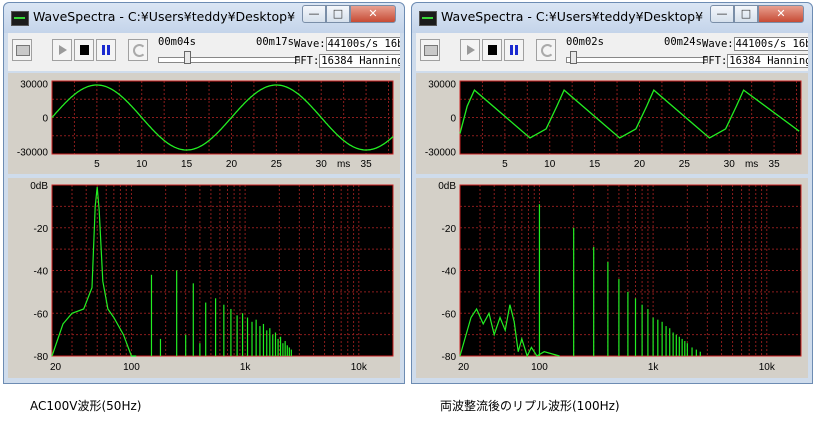  I want to click on caption-ripple: 両波整流後のリプル波形(100Hz), so click(530, 406).